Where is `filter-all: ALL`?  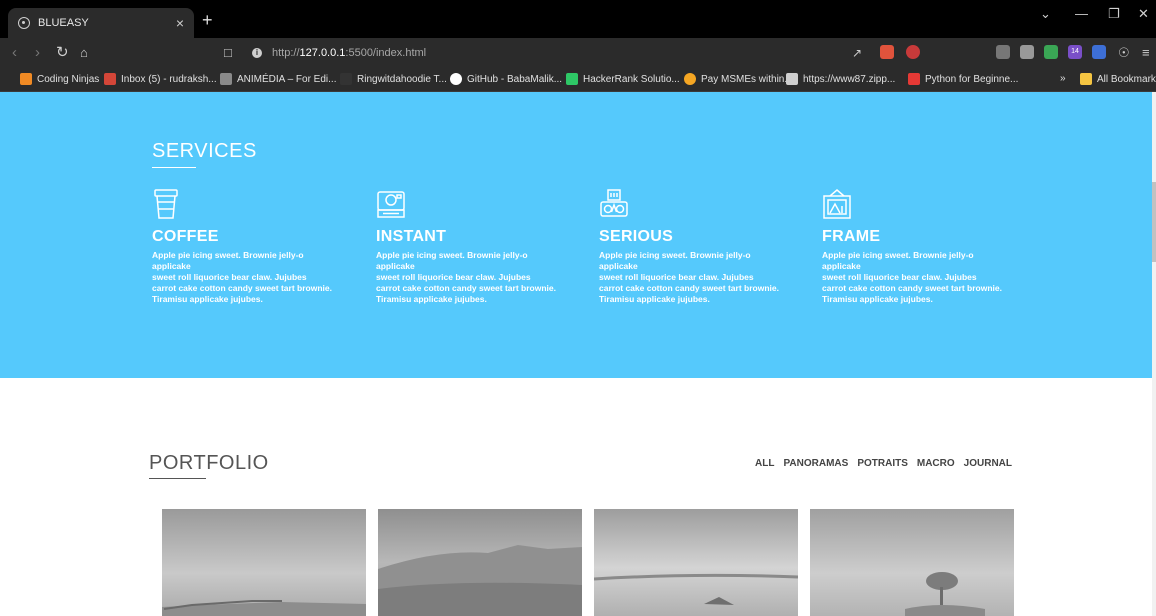 filter-all: ALL is located at coordinates (764, 463).